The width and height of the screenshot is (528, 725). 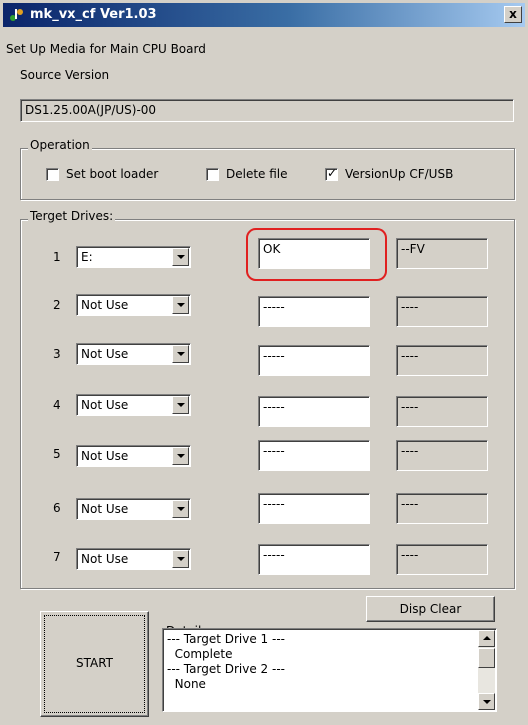 I want to click on drive-number: 4, so click(x=57, y=405).